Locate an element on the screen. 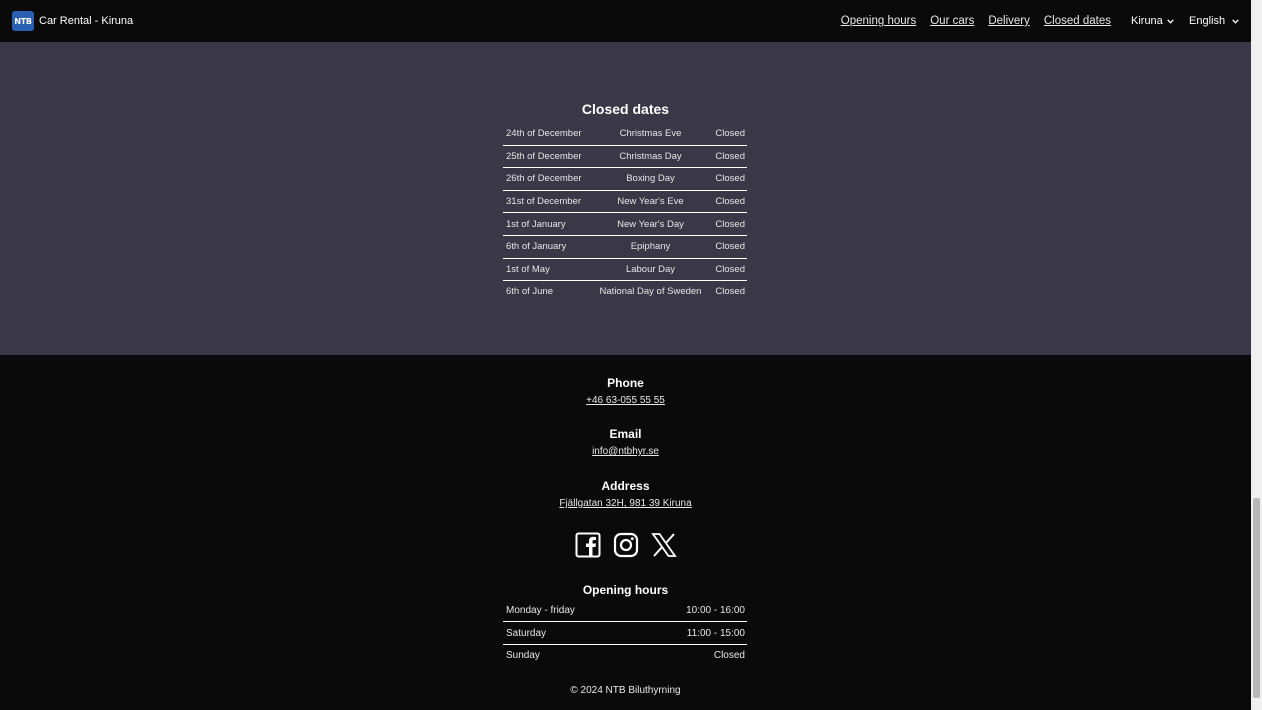  facebook-icon is located at coordinates (588, 545).